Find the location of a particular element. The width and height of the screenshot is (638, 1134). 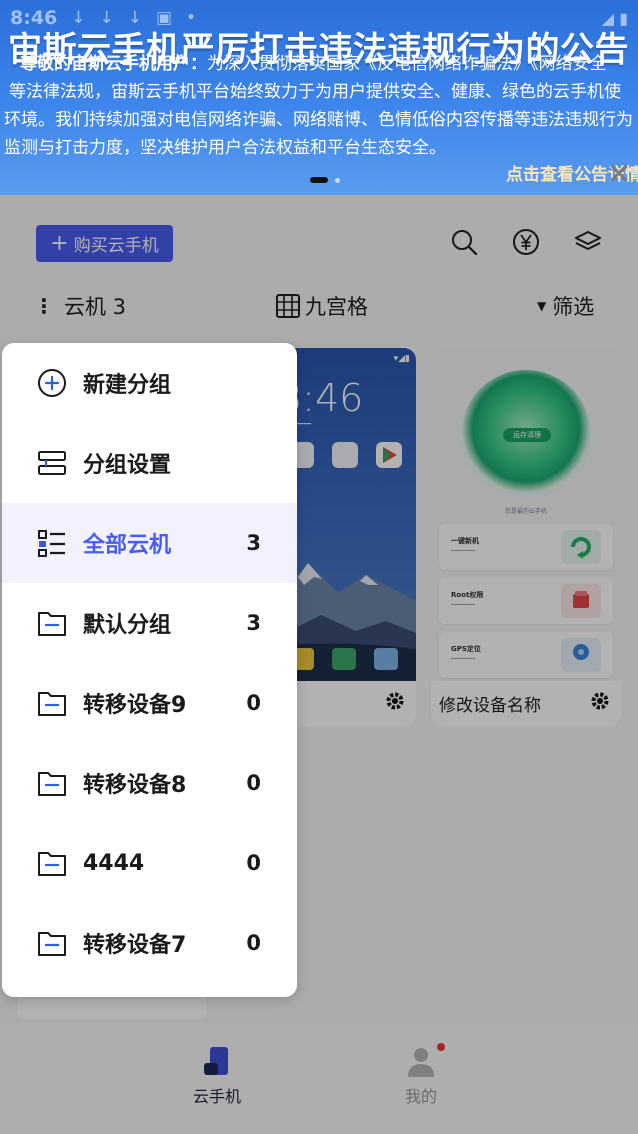

menu-item-label: 转移设备8 is located at coordinates (135, 785).